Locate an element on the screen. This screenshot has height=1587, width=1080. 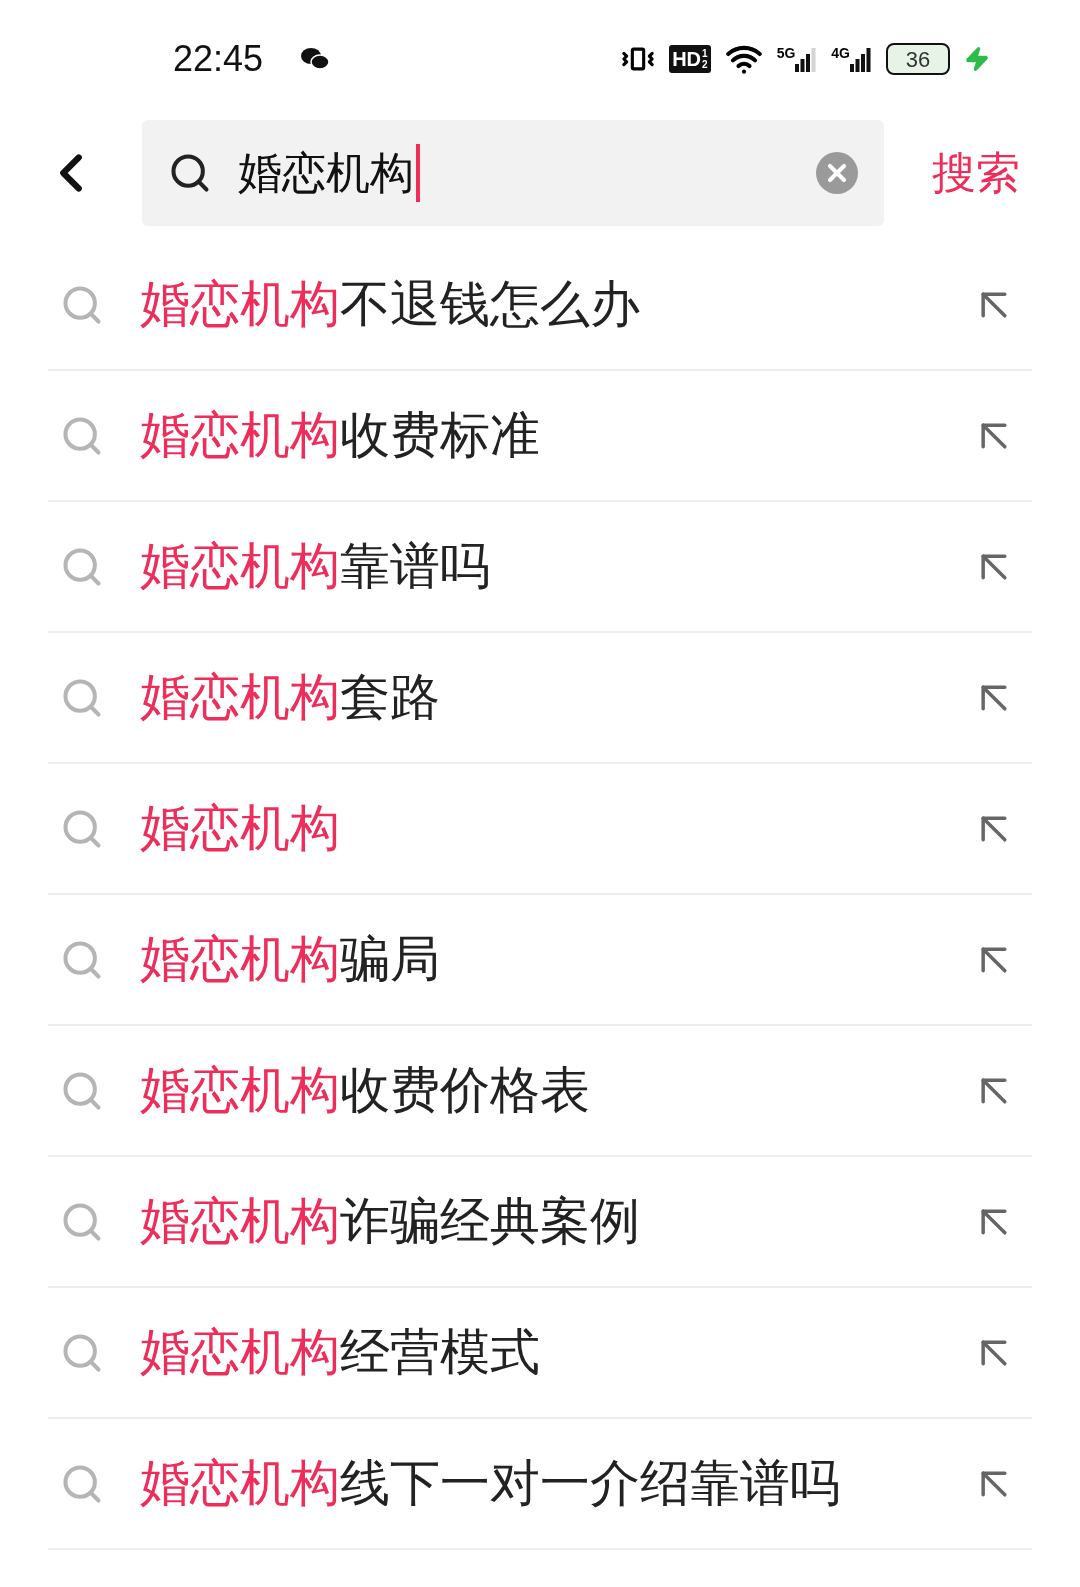
battery-indicator: 36 is located at coordinates (918, 59).